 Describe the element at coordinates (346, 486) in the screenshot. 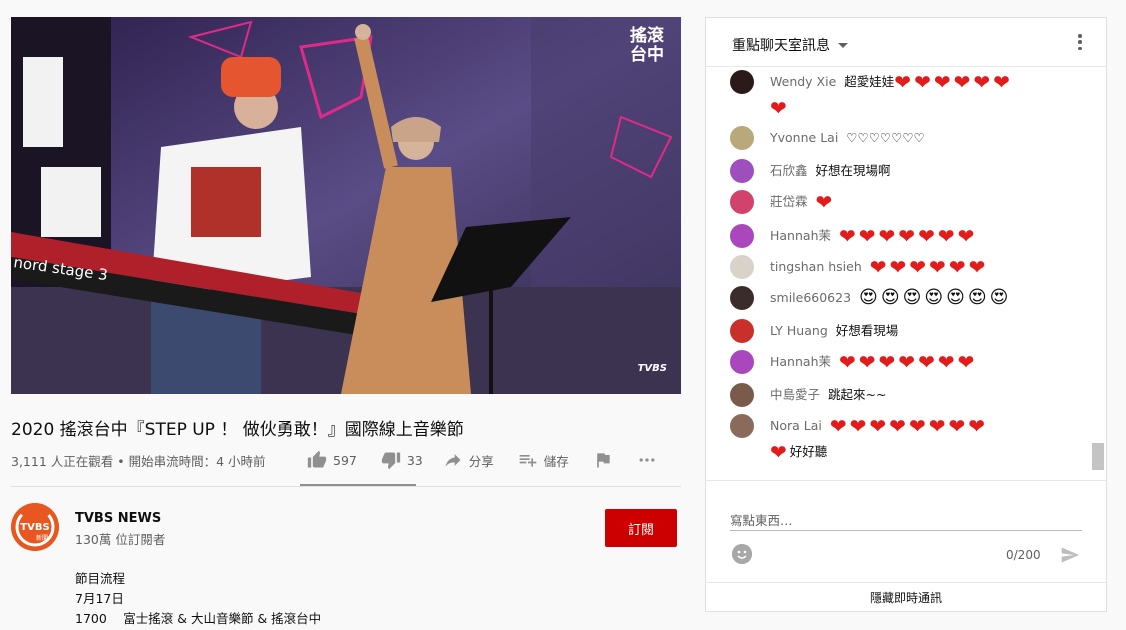

I see `divider` at that location.